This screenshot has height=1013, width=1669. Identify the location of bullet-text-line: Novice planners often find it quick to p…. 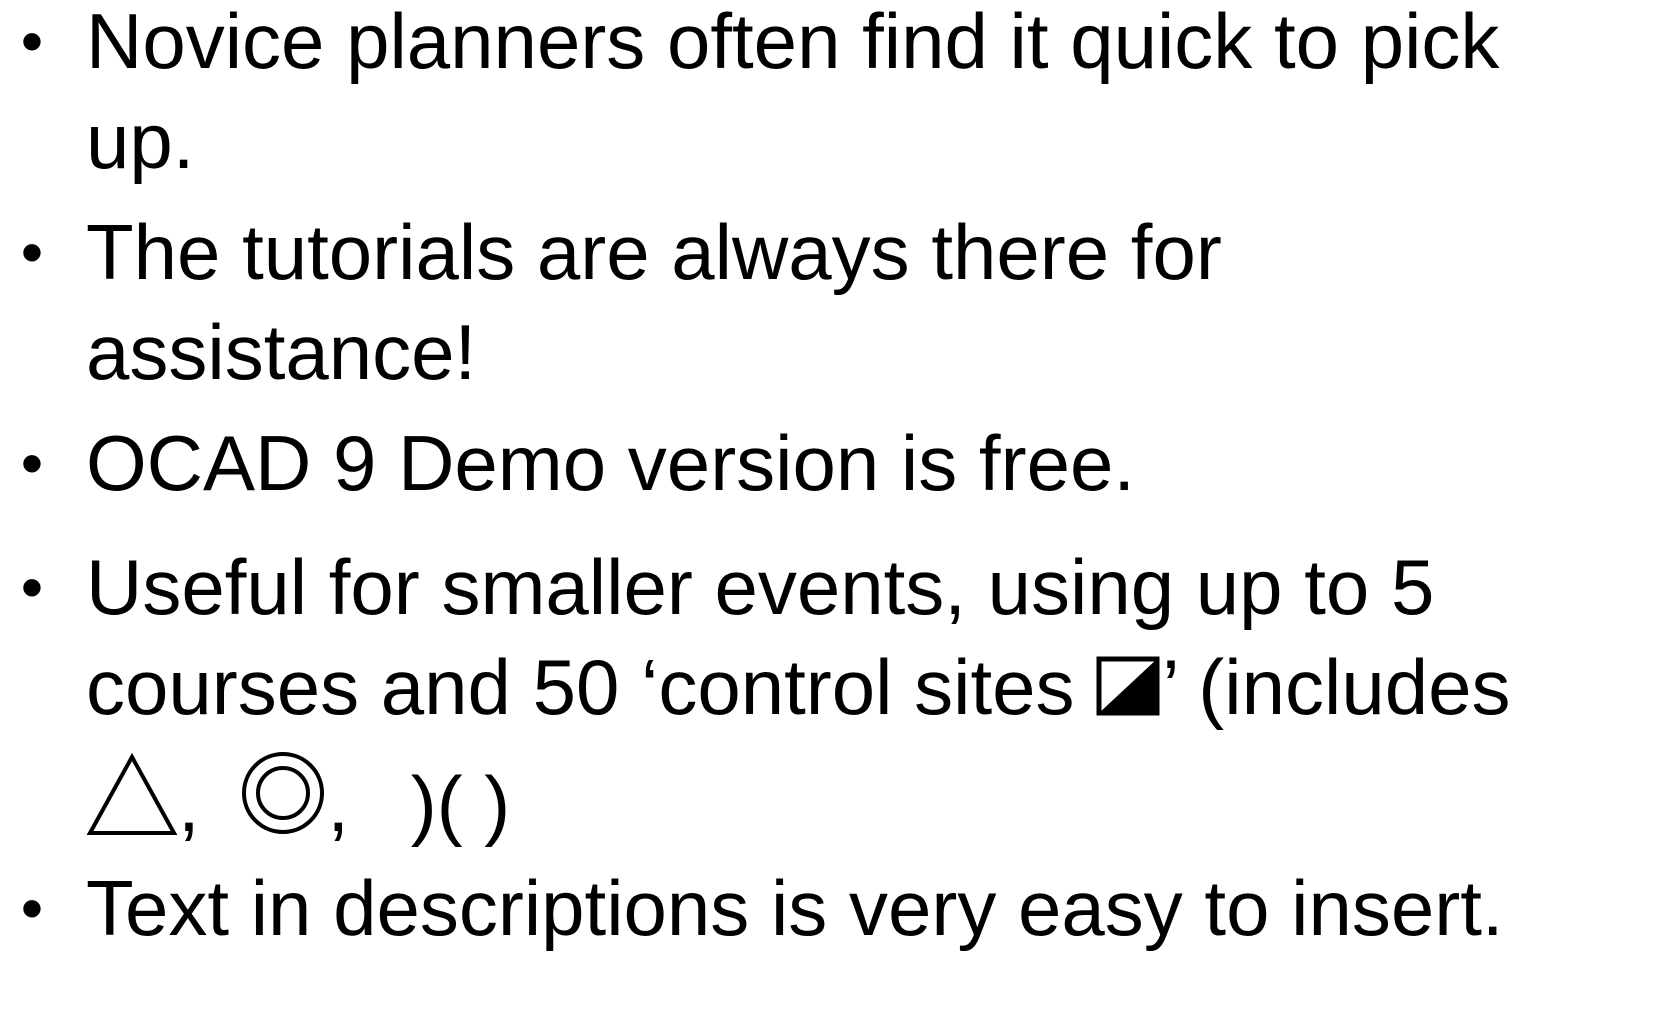
(793, 42).